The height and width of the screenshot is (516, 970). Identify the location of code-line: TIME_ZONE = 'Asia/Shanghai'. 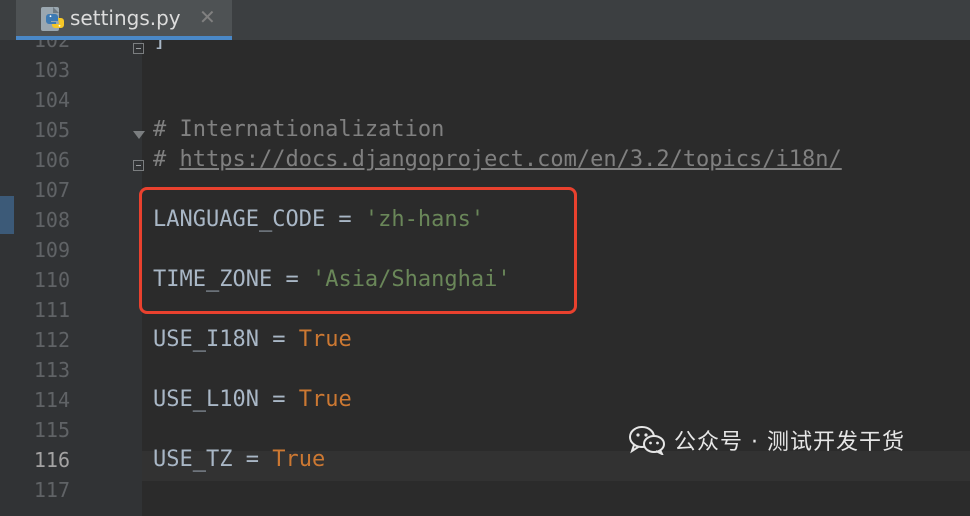
(332, 280).